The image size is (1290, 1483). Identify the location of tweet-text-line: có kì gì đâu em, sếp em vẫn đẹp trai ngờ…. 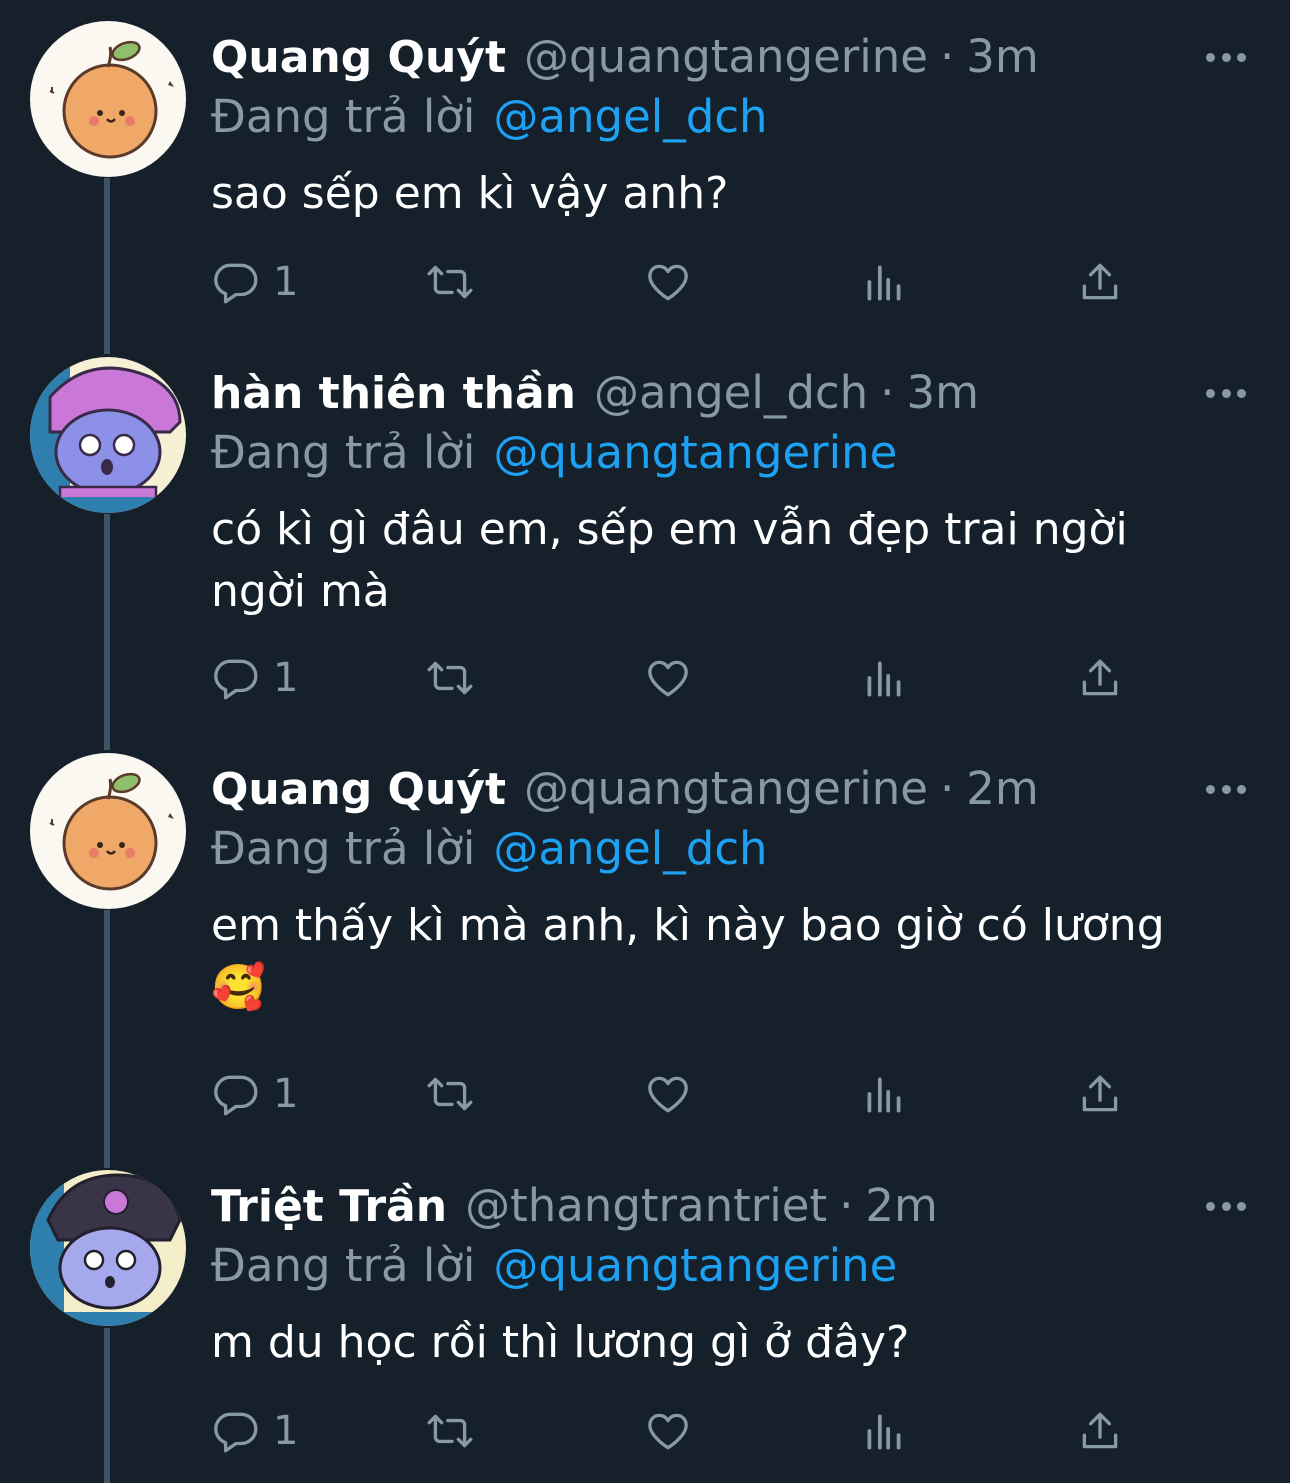
(669, 529).